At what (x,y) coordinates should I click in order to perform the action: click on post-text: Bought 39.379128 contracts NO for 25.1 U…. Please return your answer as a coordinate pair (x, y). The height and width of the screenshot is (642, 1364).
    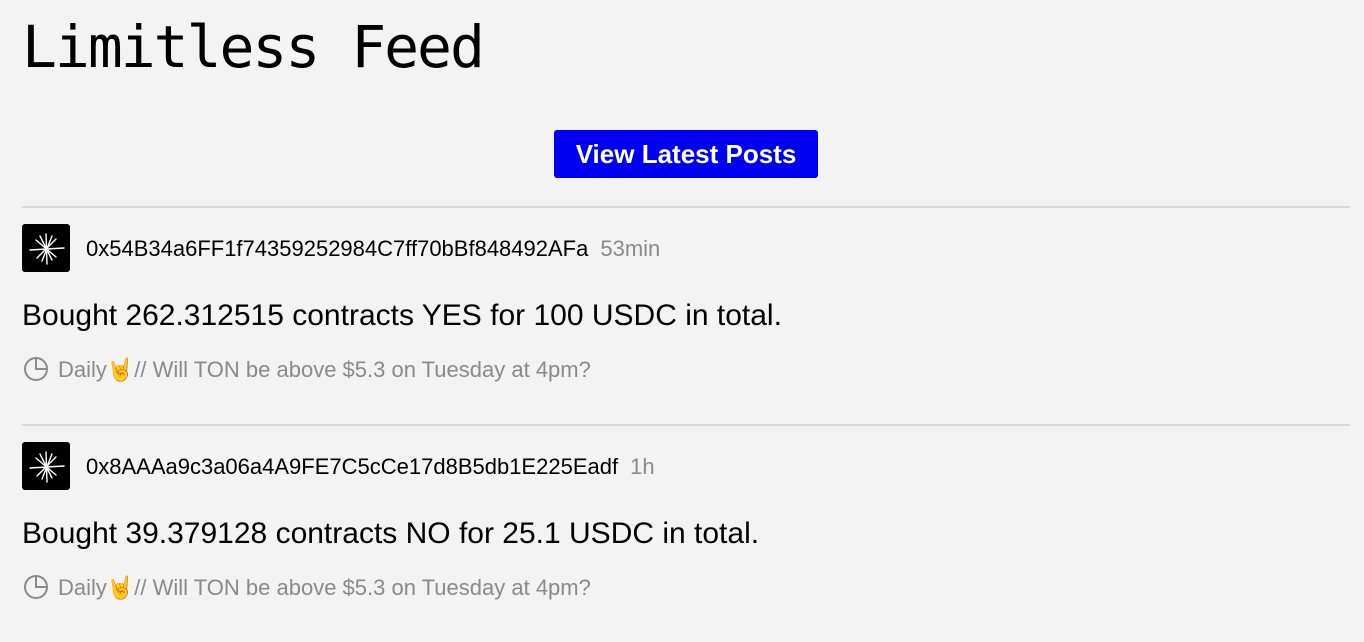
    Looking at the image, I should click on (391, 533).